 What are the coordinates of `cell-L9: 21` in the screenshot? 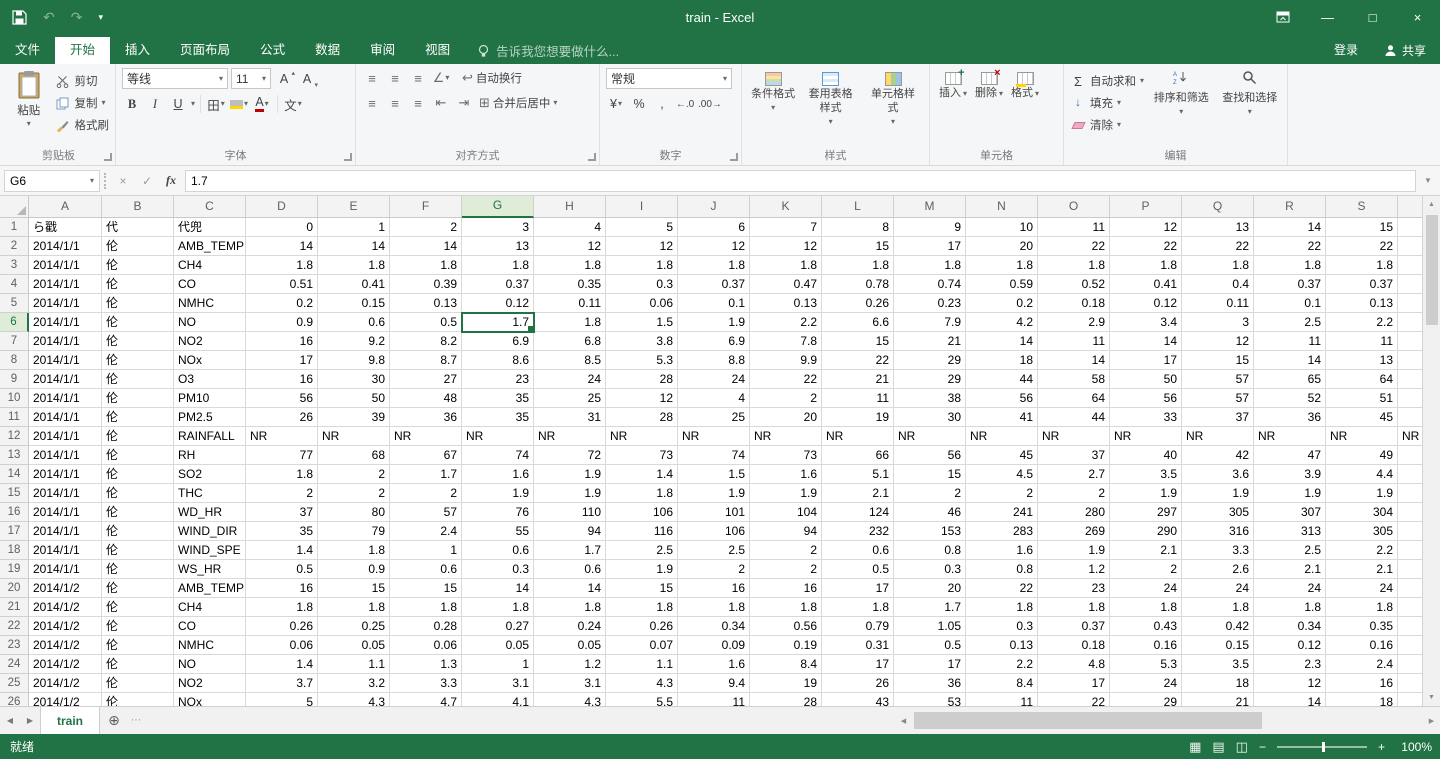 It's located at (858, 379).